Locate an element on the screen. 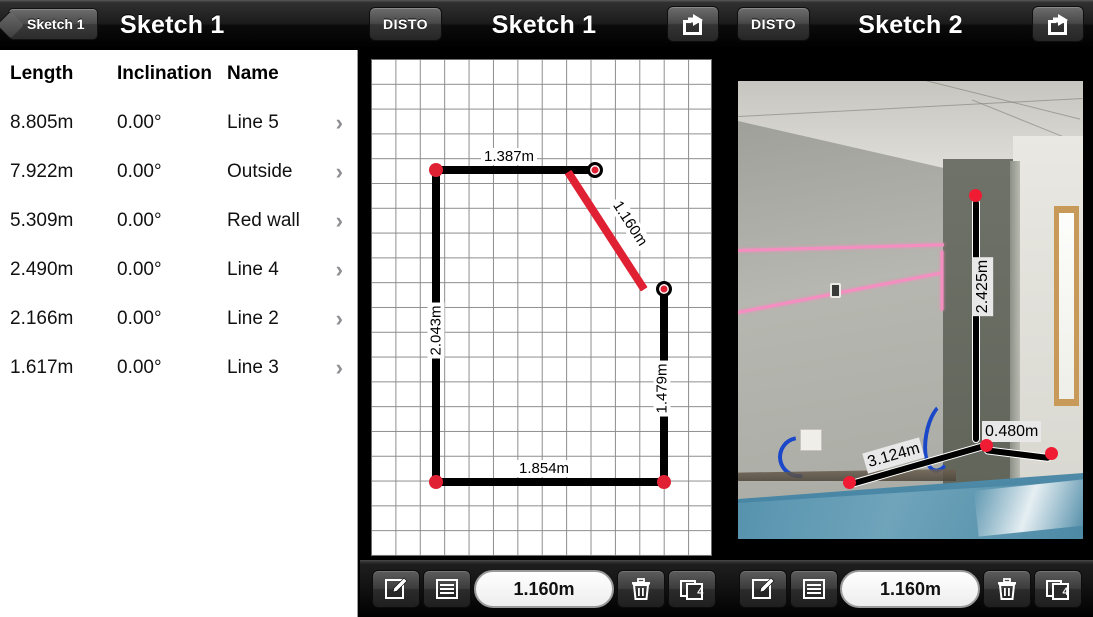 The width and height of the screenshot is (1093, 617). table-row: 1.617m 0.00° Line 3 › is located at coordinates (178, 367).